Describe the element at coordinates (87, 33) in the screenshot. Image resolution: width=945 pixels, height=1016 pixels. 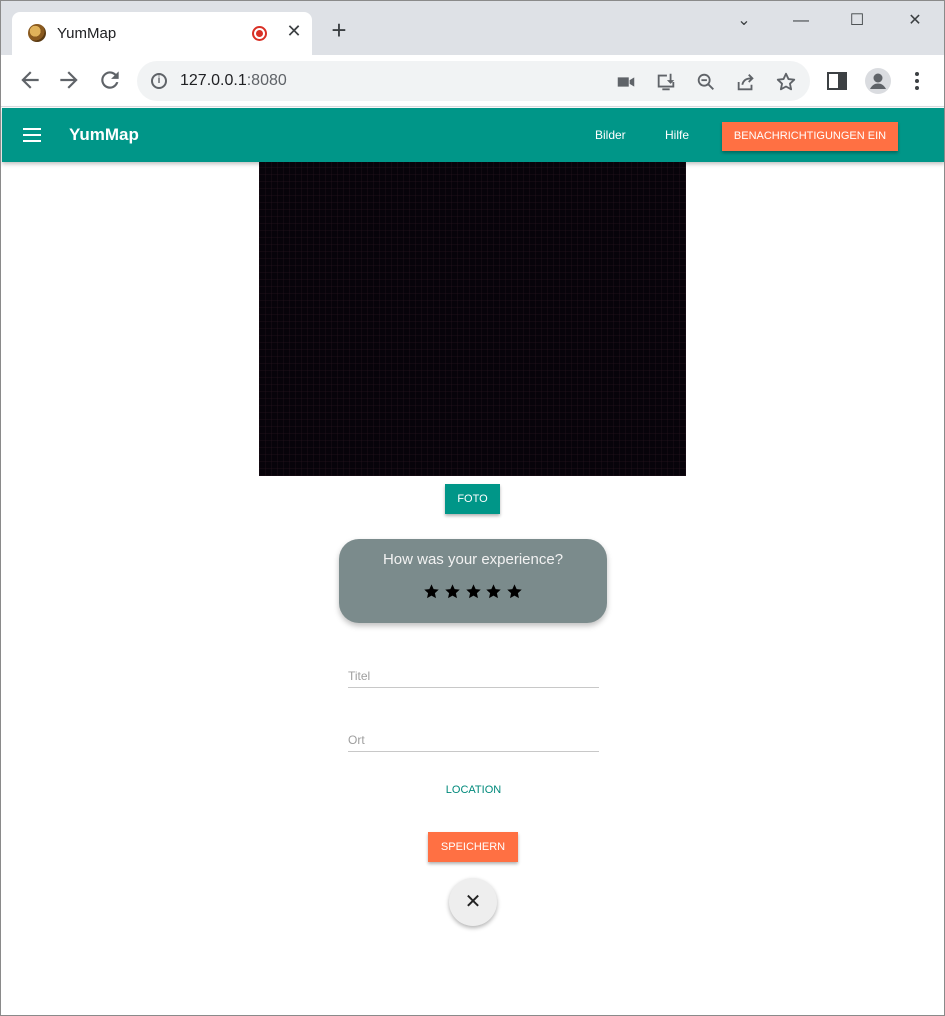
I see `tab-title: YumMap` at that location.